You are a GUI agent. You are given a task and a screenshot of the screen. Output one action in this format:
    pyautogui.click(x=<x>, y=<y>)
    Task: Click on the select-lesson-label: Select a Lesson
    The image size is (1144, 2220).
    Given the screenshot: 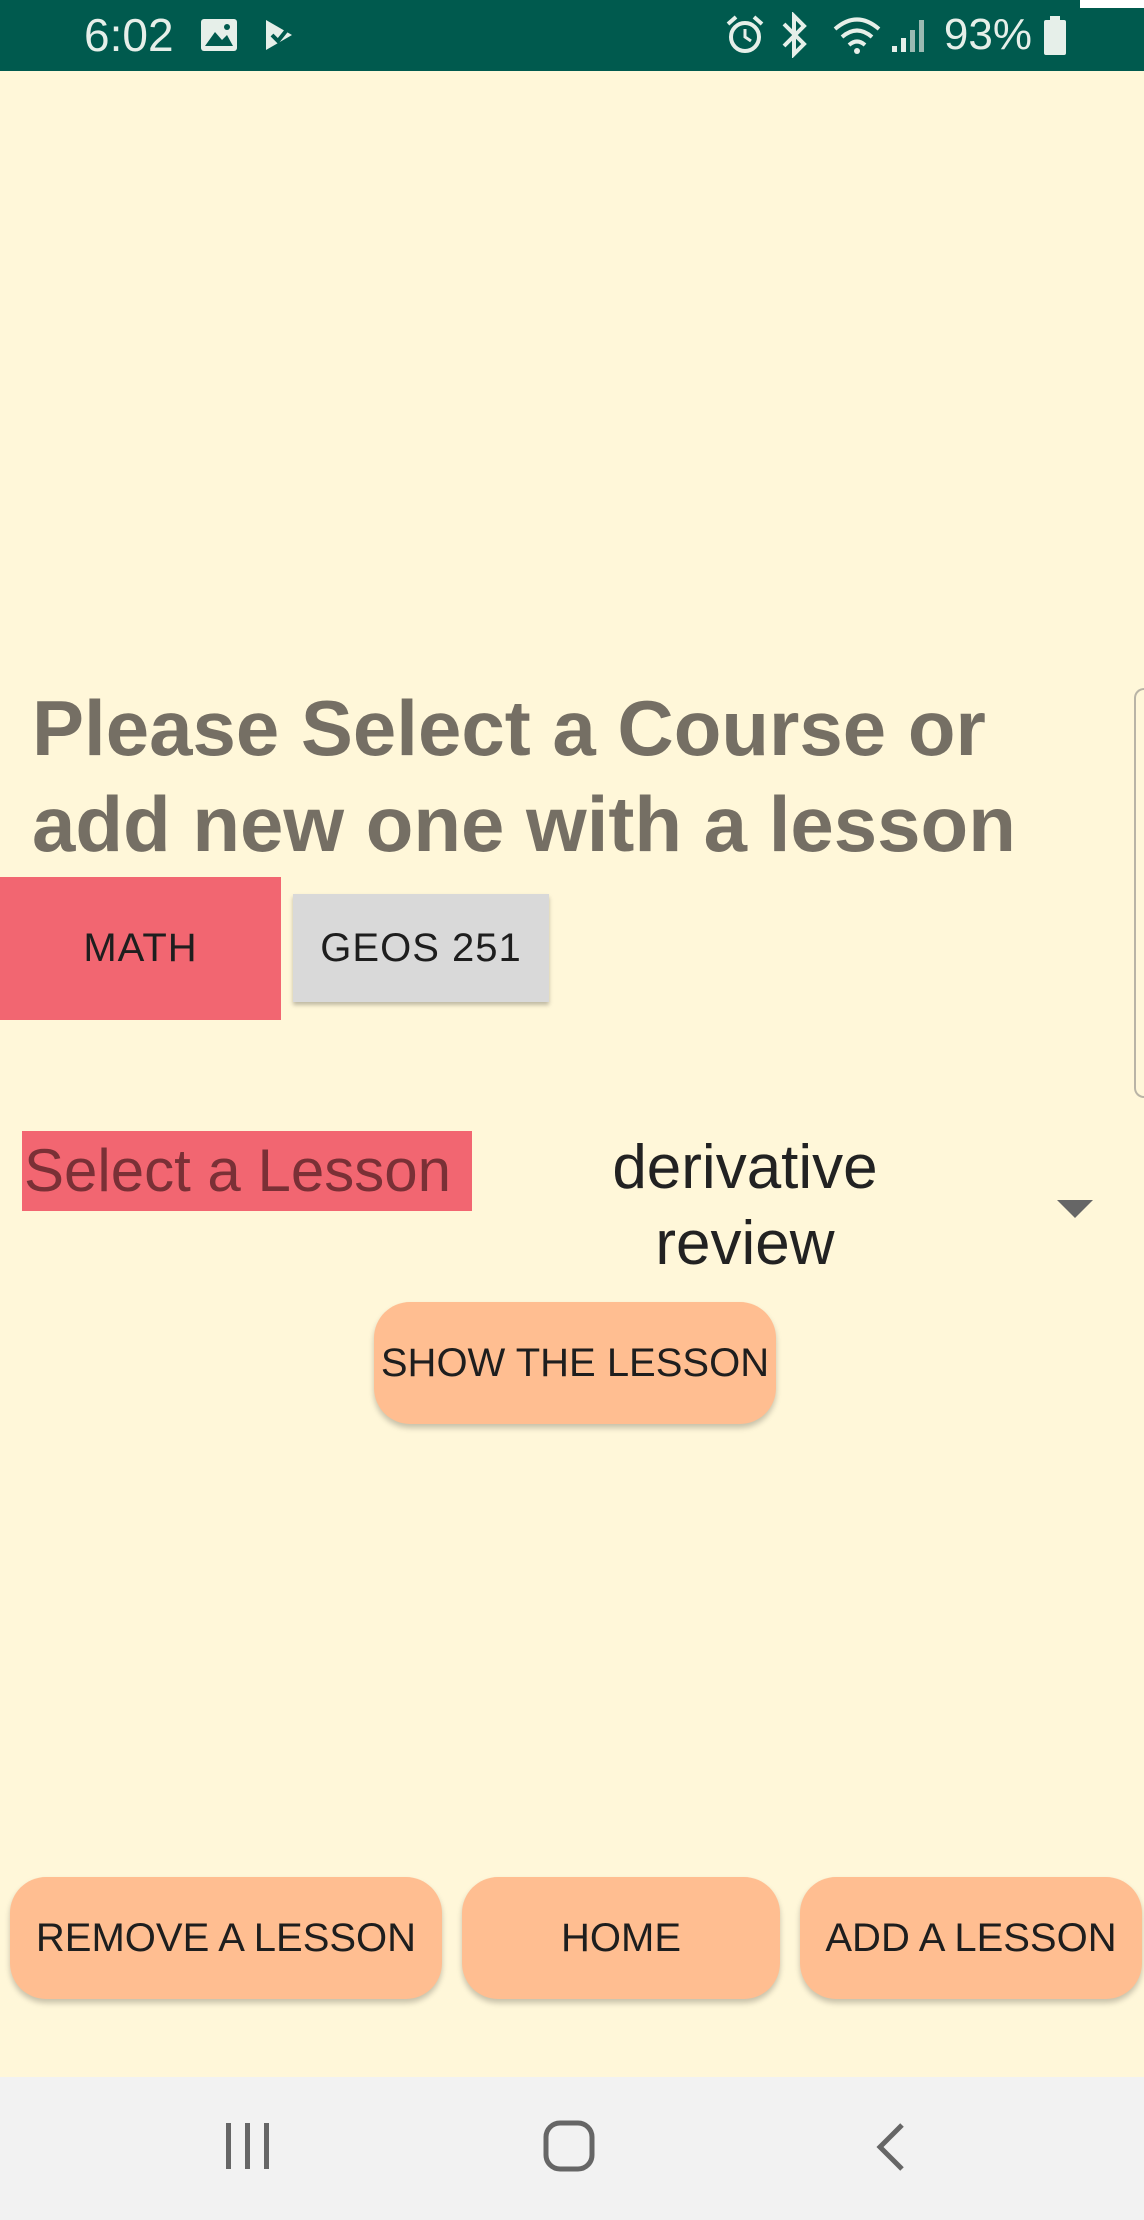 What is the action you would take?
    pyautogui.click(x=247, y=1171)
    